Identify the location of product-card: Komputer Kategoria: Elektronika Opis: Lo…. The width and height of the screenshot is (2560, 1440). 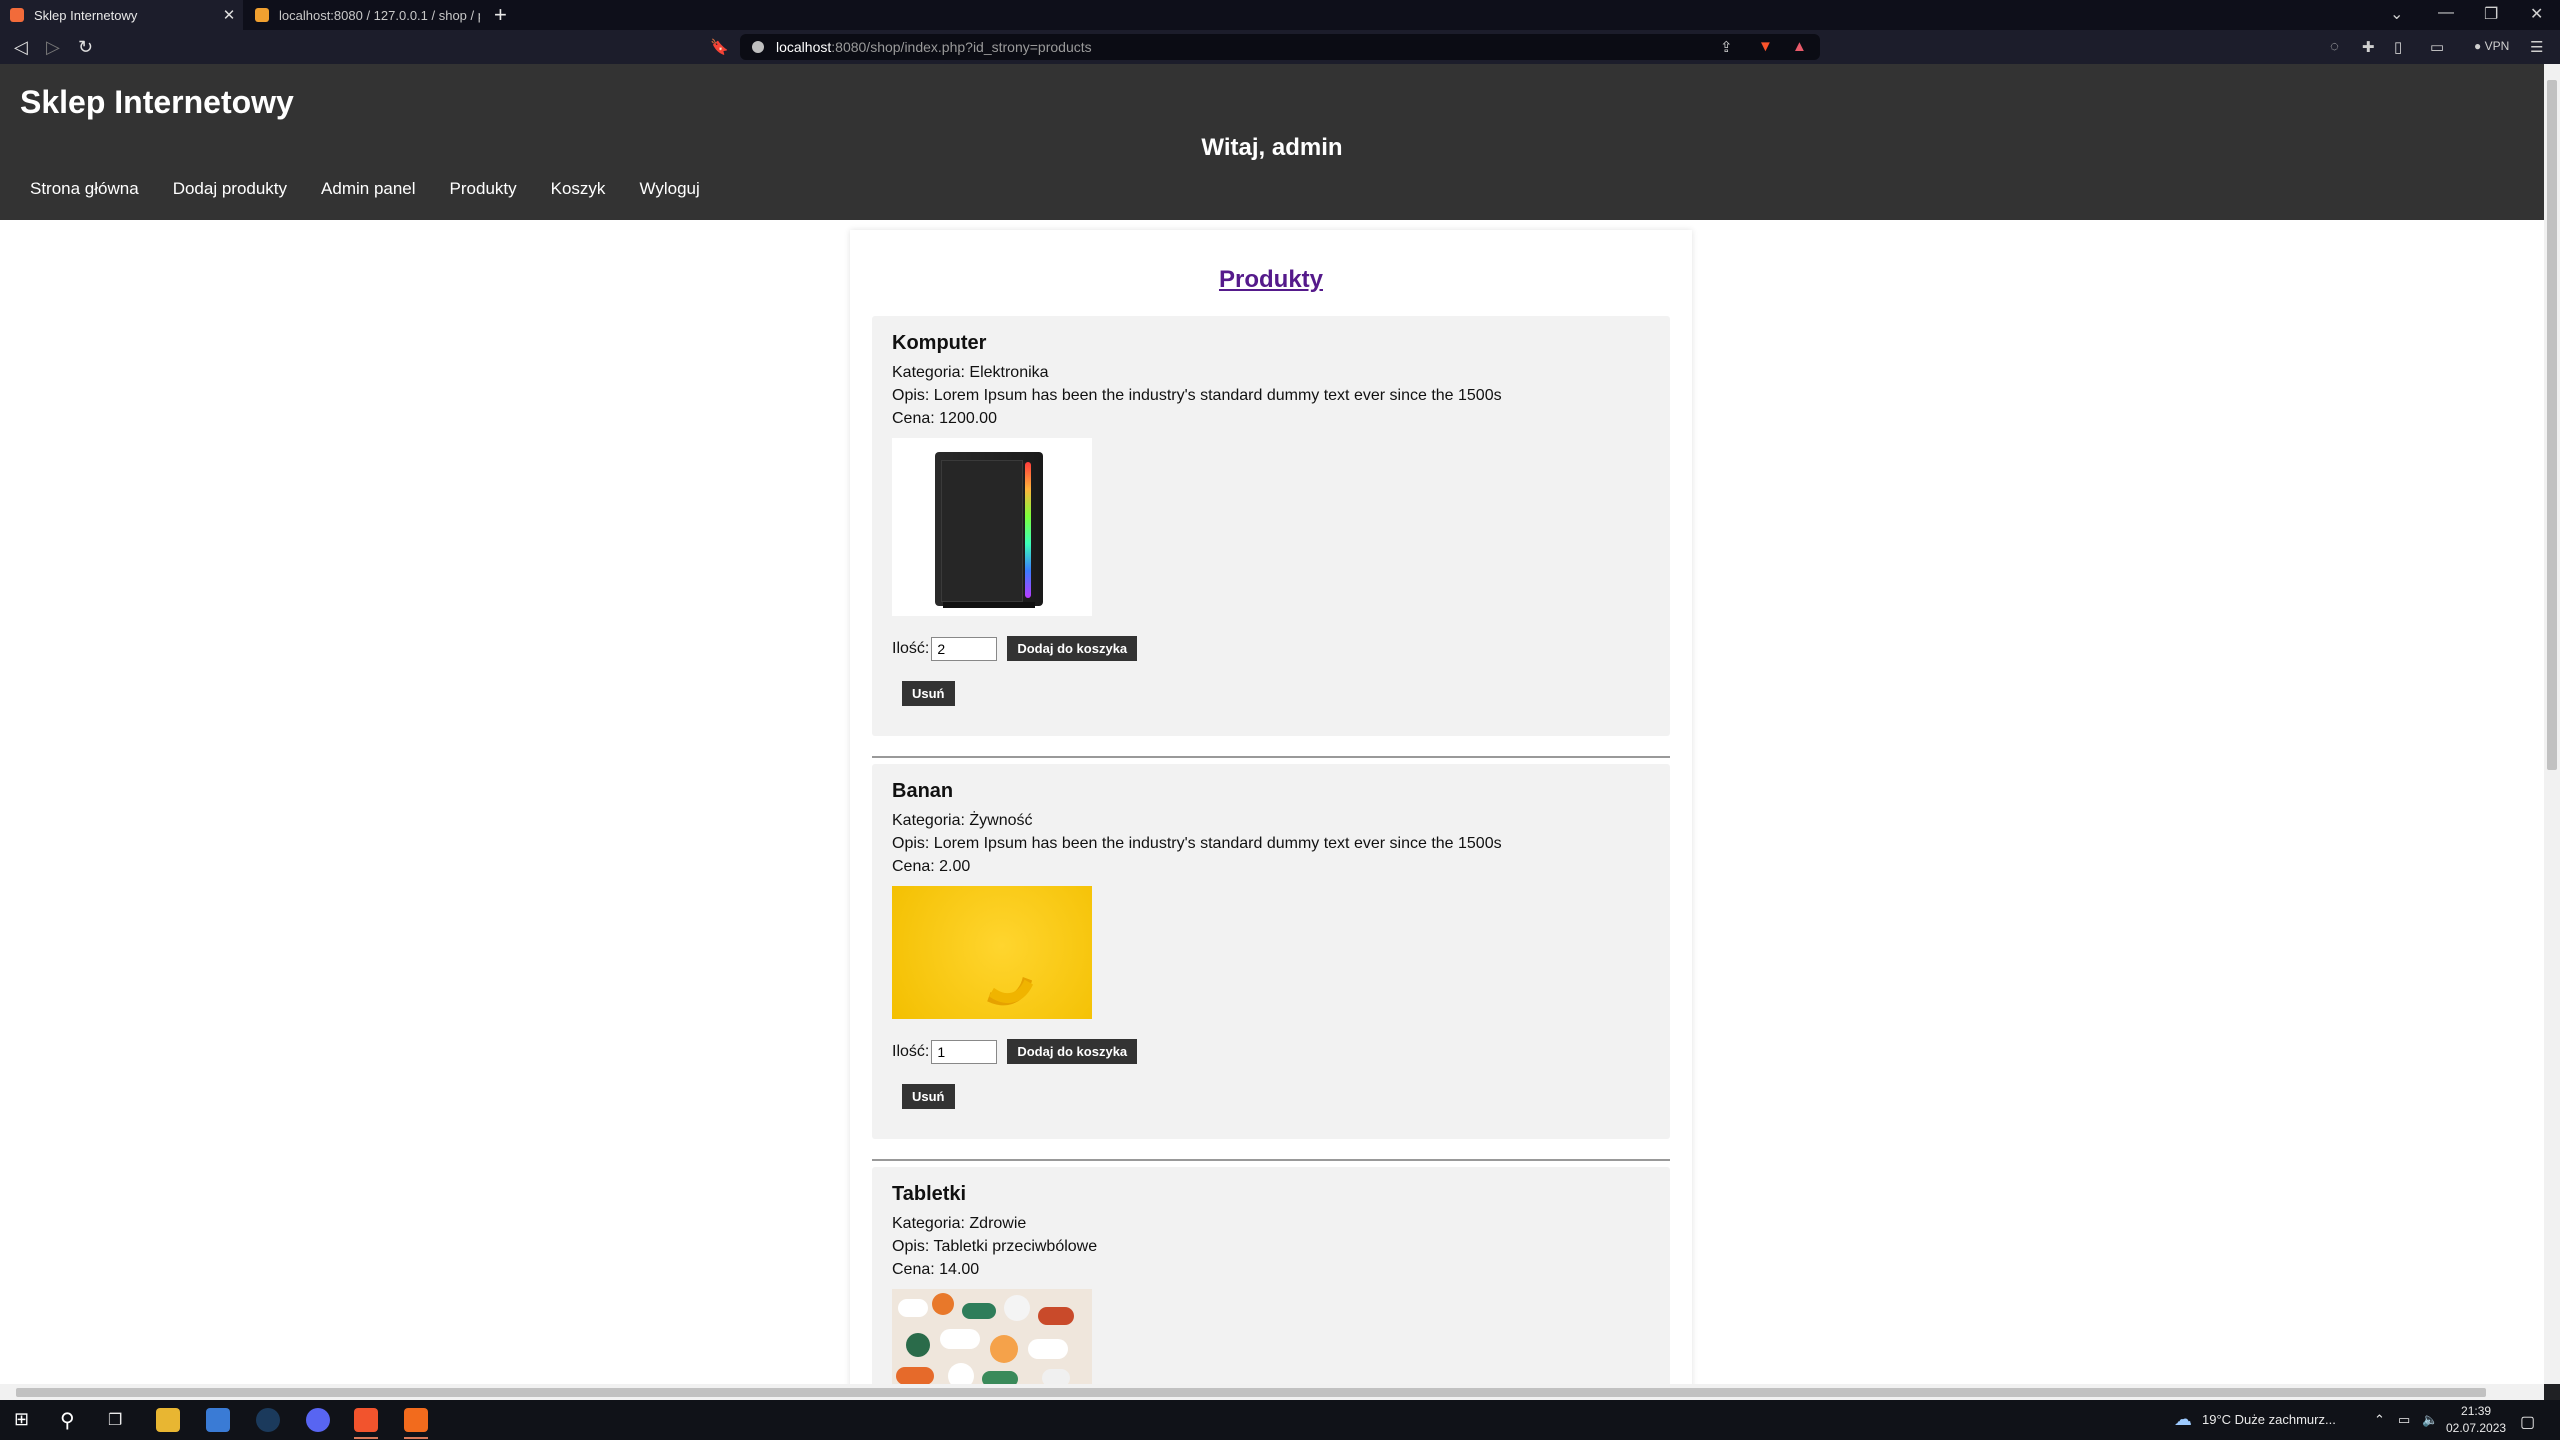
(1271, 526).